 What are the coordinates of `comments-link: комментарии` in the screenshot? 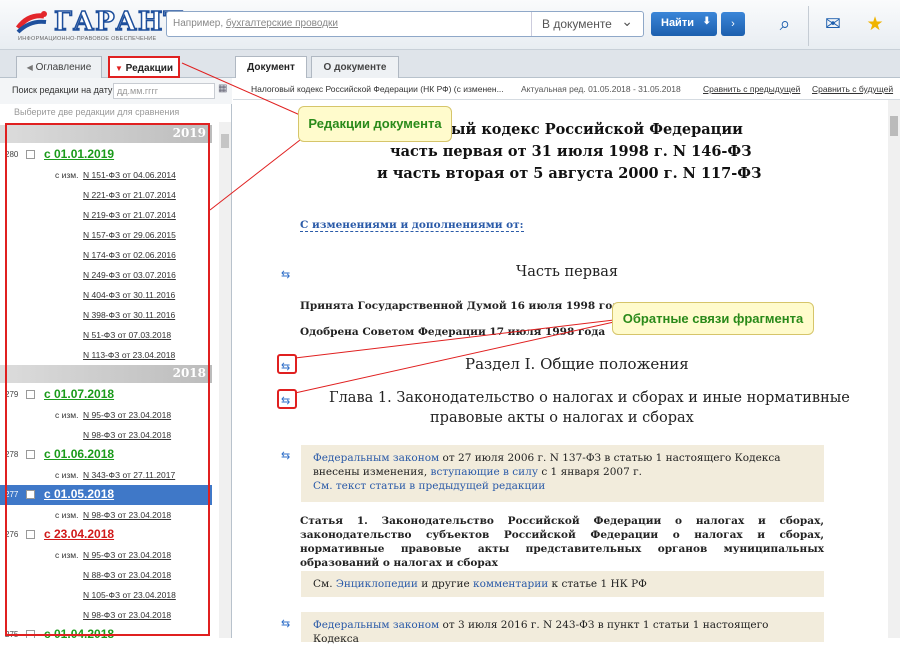 It's located at (510, 584).